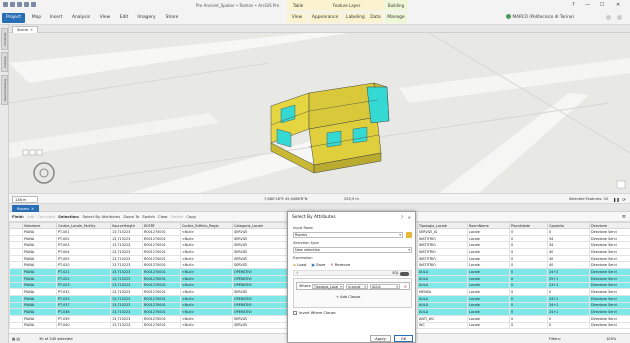 This screenshot has height=343, width=630. Describe the element at coordinates (624, 199) in the screenshot. I see `refresh-icon: ⟳` at that location.